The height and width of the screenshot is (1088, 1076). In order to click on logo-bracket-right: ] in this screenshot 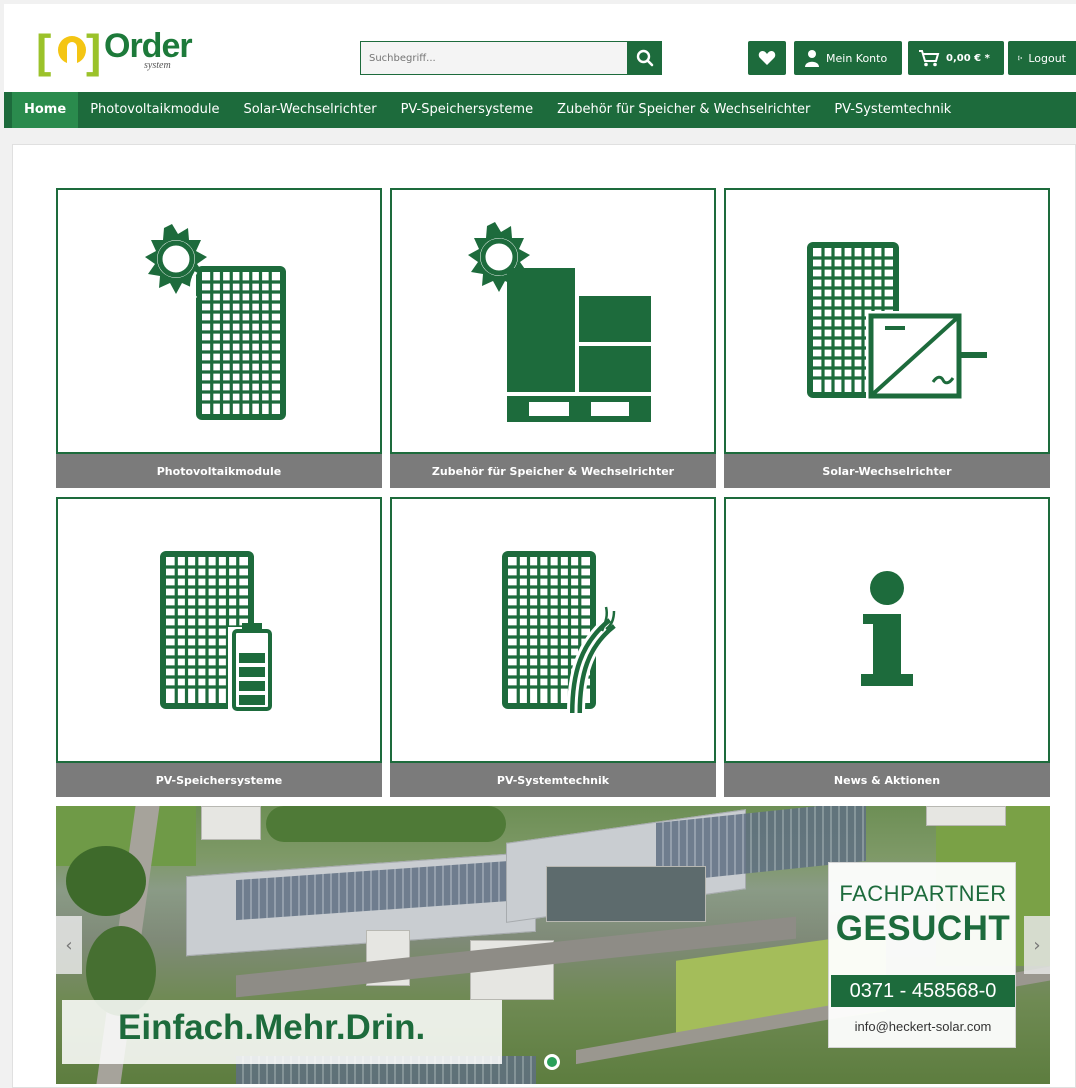, I will do `click(94, 51)`.